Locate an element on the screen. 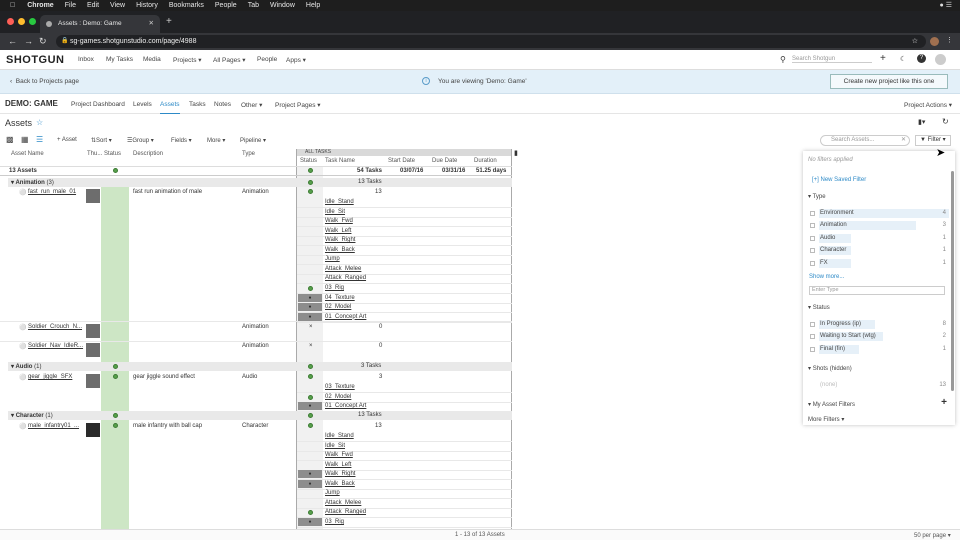  help-icon: ? is located at coordinates (921, 58).